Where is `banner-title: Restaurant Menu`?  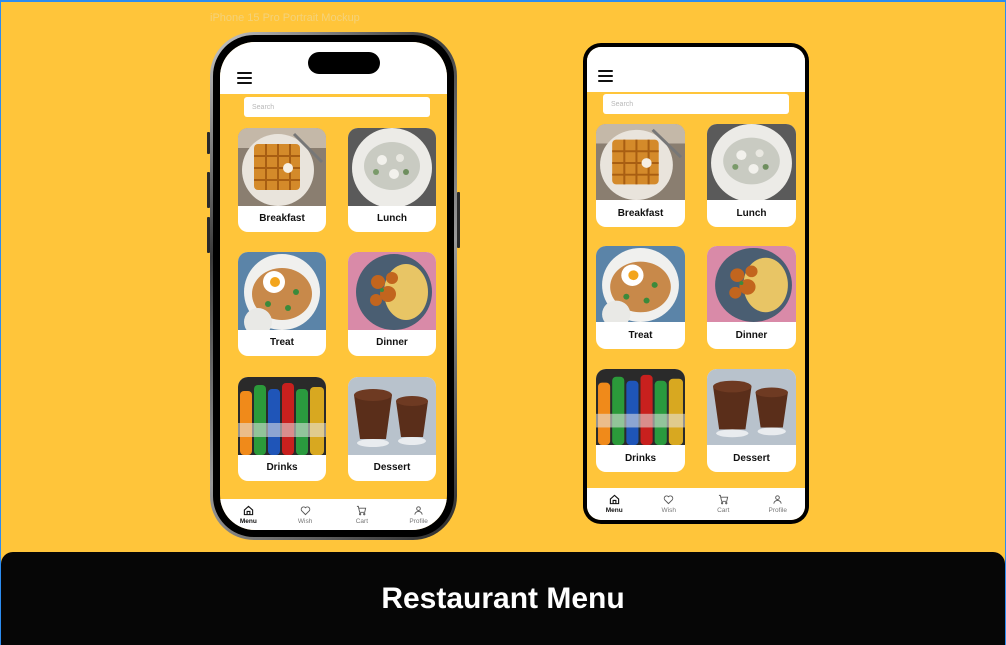 banner-title: Restaurant Menu is located at coordinates (503, 598).